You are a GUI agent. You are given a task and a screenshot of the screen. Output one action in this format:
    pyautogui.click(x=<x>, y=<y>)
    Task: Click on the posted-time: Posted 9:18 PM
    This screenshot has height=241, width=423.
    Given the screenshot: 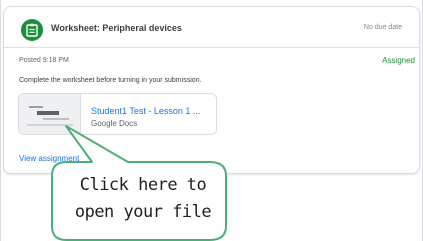 What is the action you would take?
    pyautogui.click(x=44, y=60)
    